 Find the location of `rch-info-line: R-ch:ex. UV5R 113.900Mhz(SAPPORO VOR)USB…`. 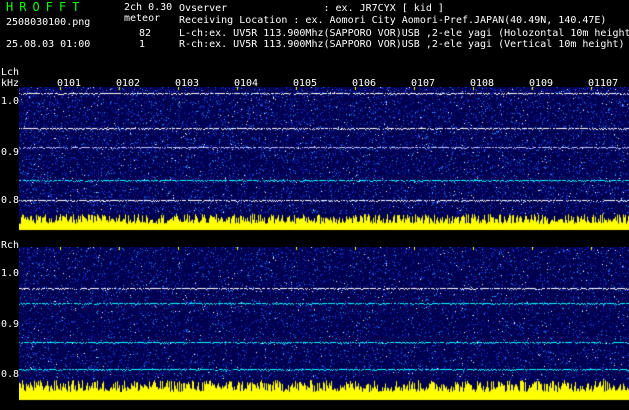

rch-info-line: R-ch:ex. UV5R 113.900Mhz(SAPPORO VOR)USB… is located at coordinates (402, 44).